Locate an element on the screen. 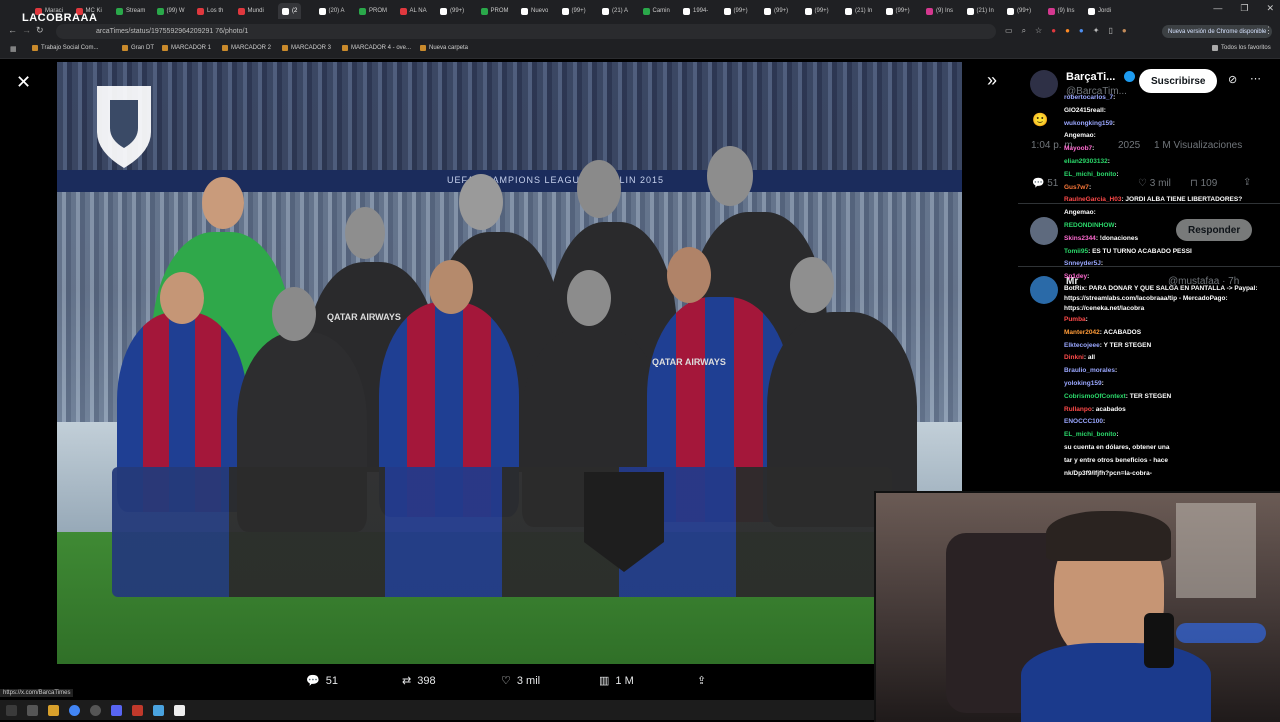 The image size is (1280, 722). all-bookmarks: Todos los favoritos is located at coordinates (1241, 48).